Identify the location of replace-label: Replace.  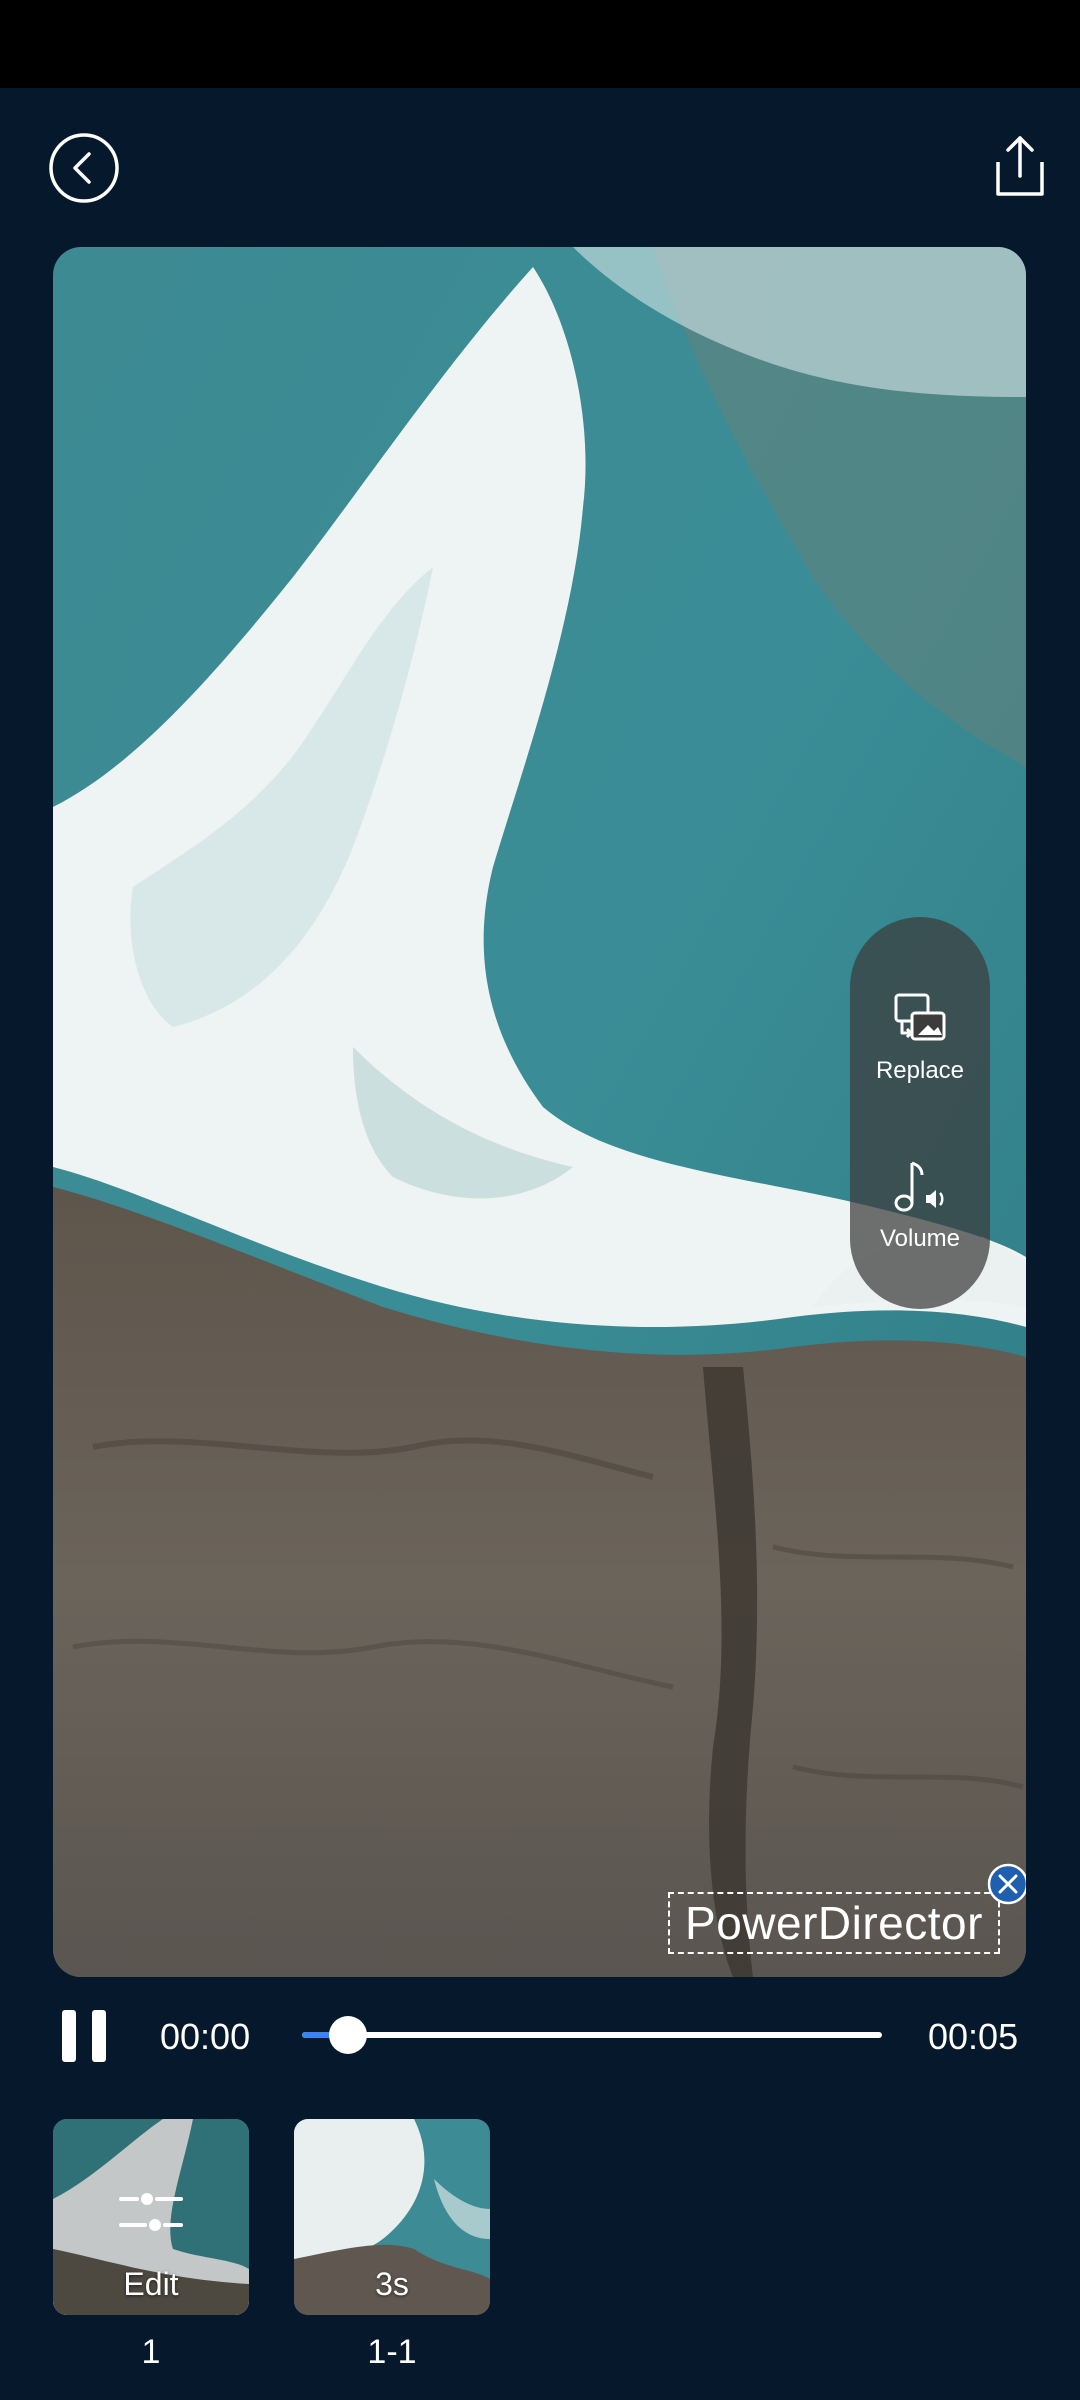
(920, 1070).